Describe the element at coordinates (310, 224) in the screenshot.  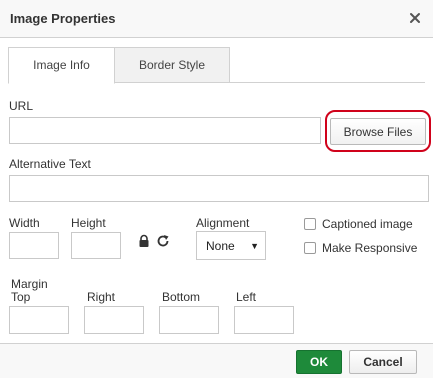
I see `captioned-image-checkbox` at that location.